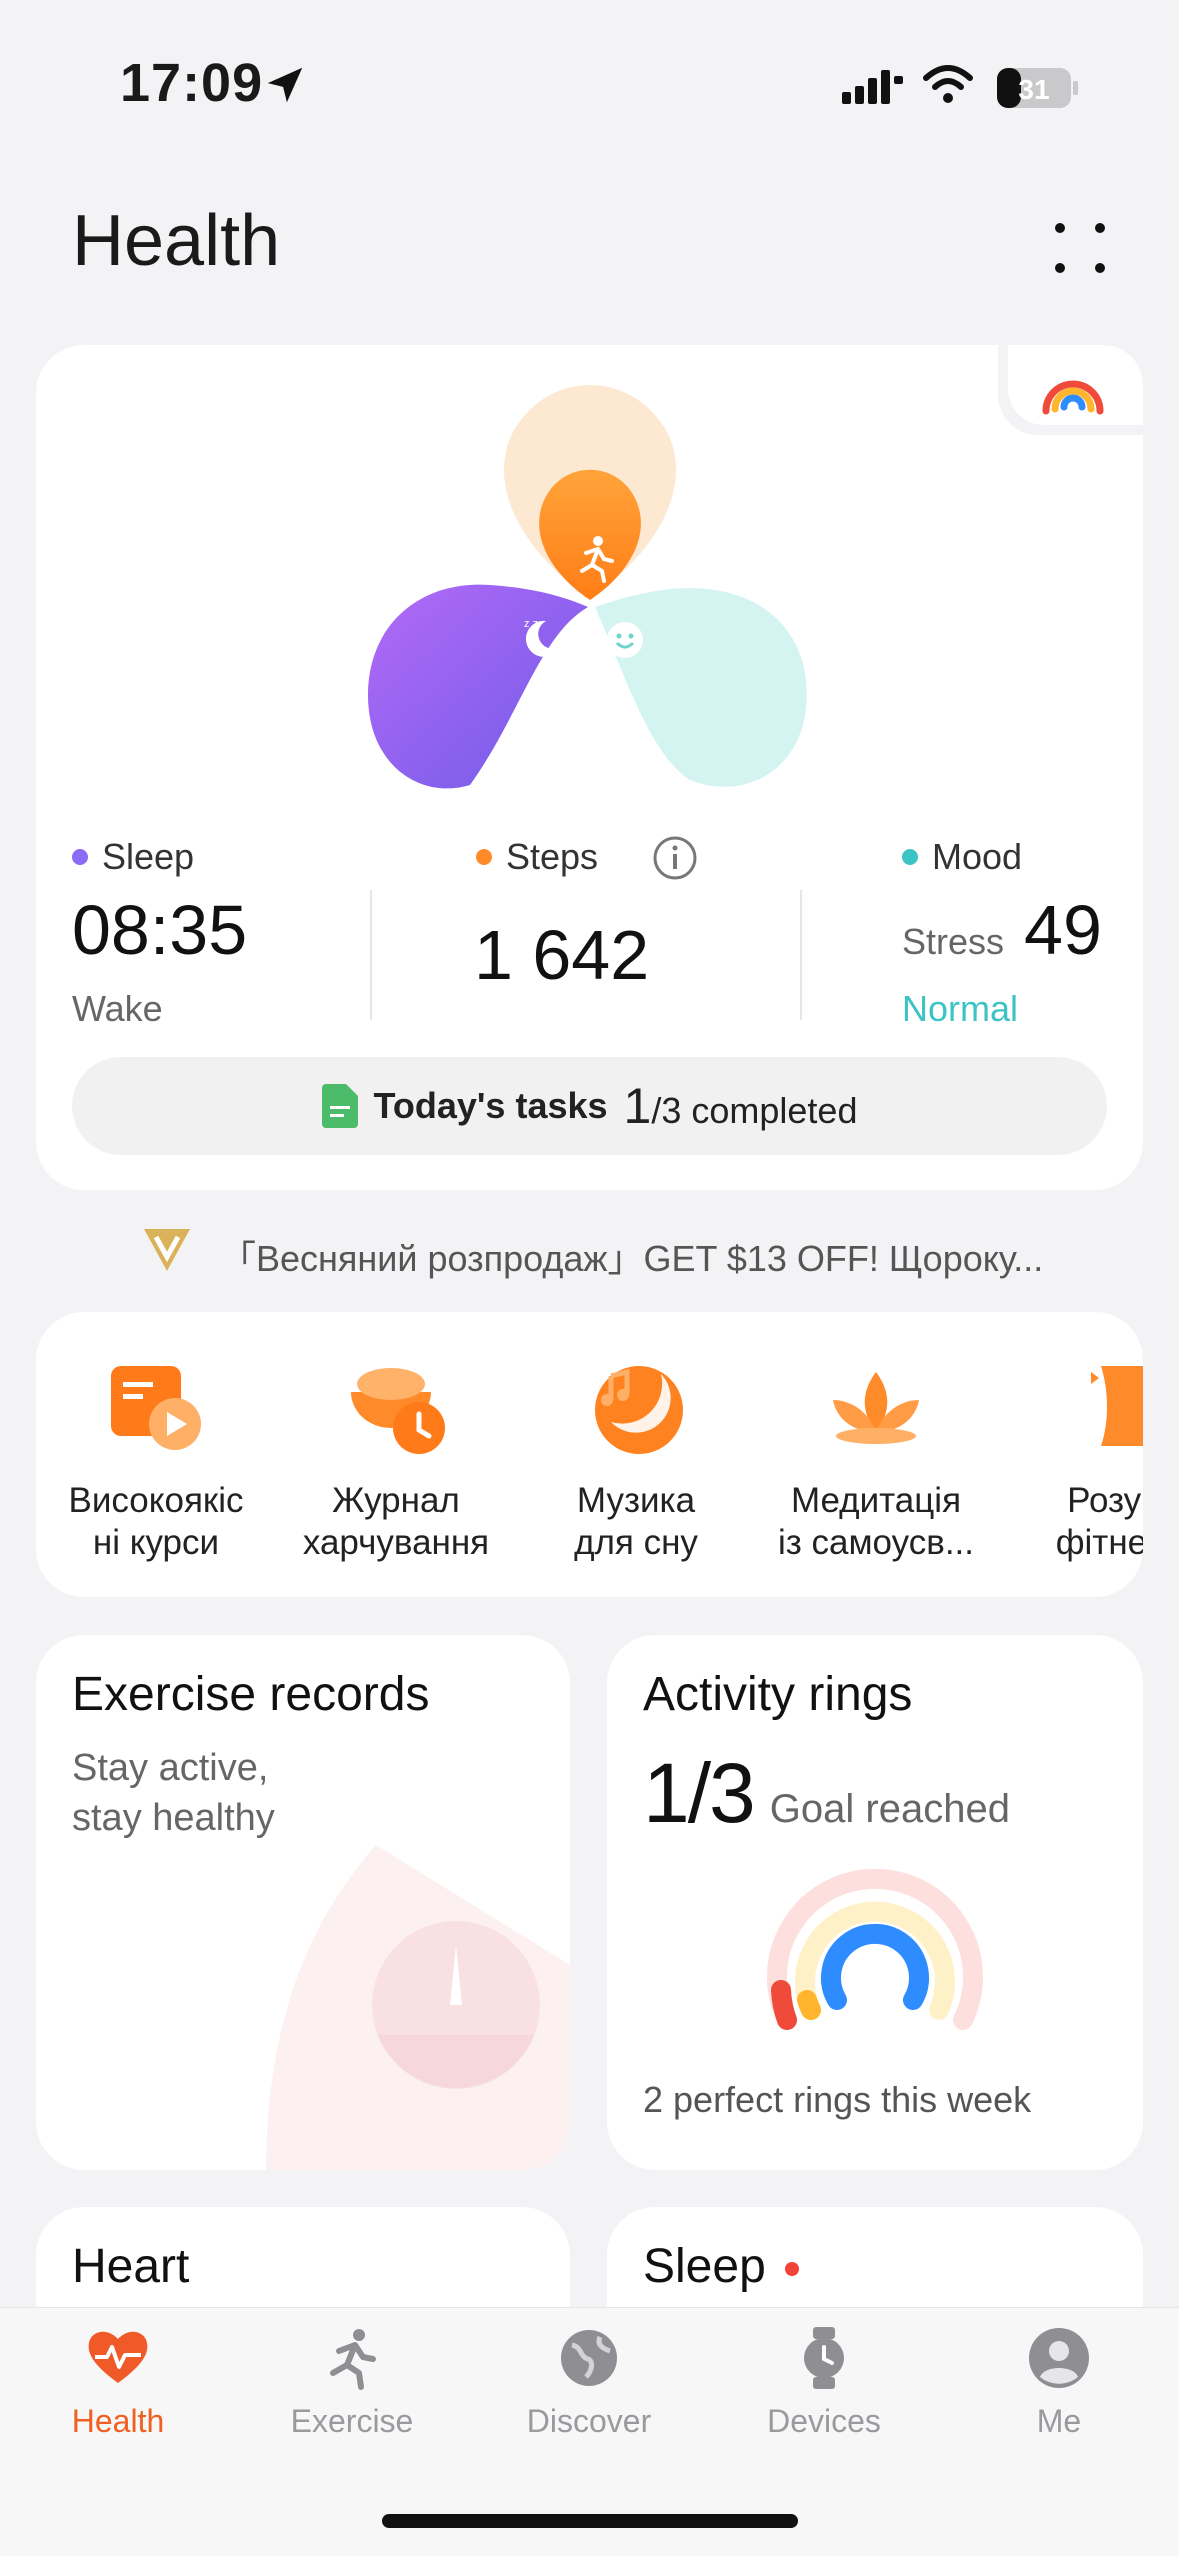  What do you see at coordinates (704, 2266) in the screenshot?
I see `sleep-title: Sleep` at bounding box center [704, 2266].